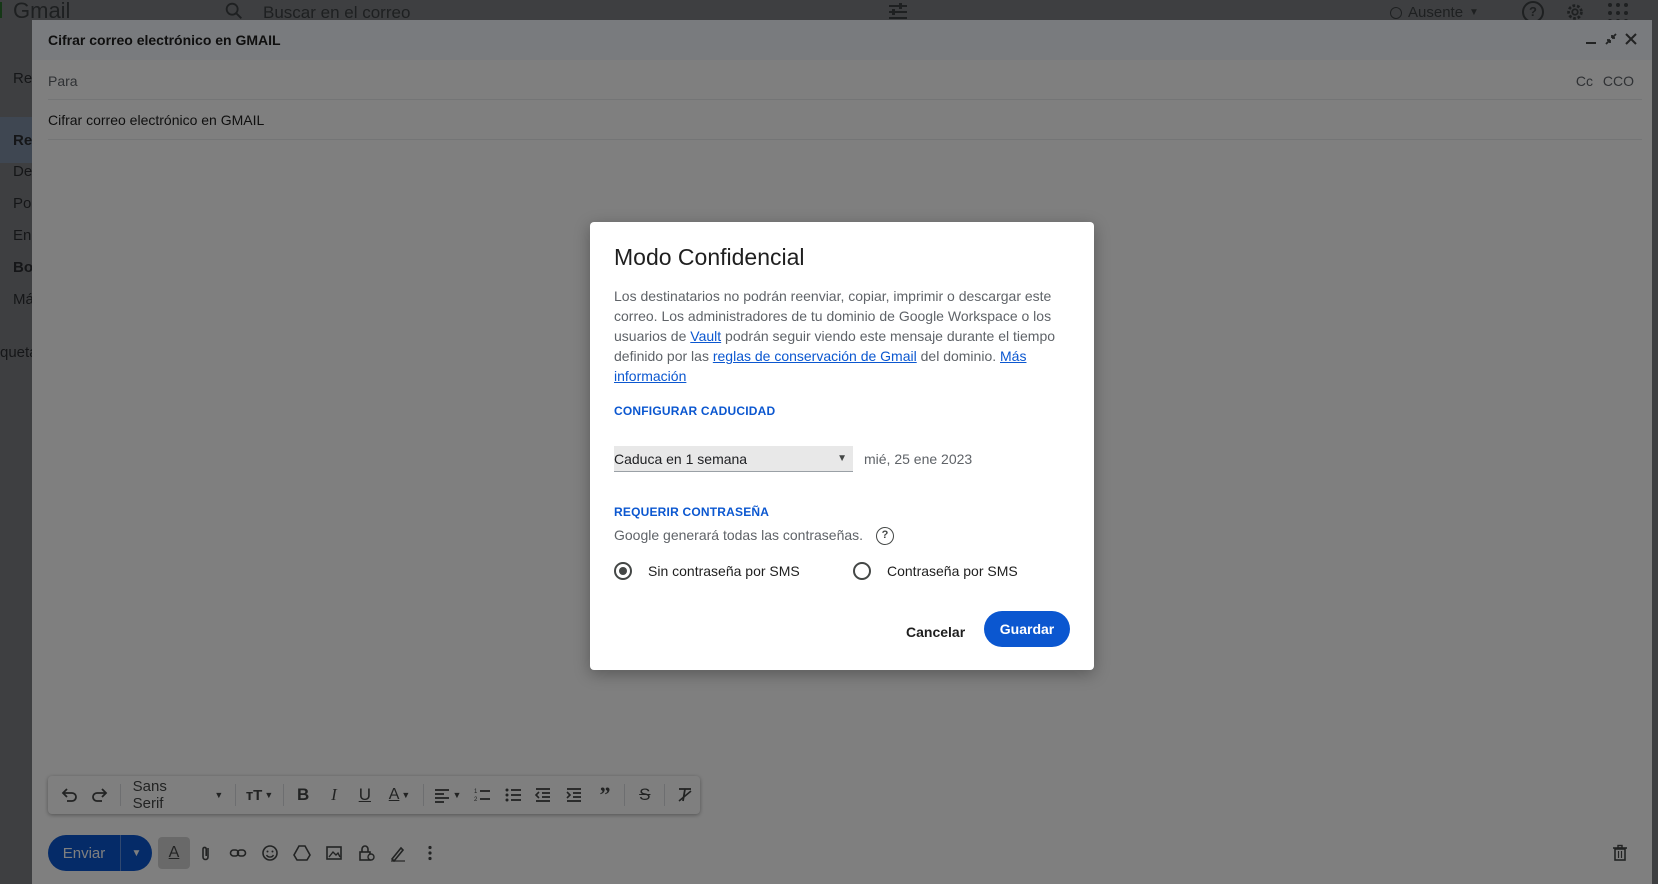 The image size is (1658, 884). I want to click on expiry-date: mié, 25 ene 2023, so click(918, 459).